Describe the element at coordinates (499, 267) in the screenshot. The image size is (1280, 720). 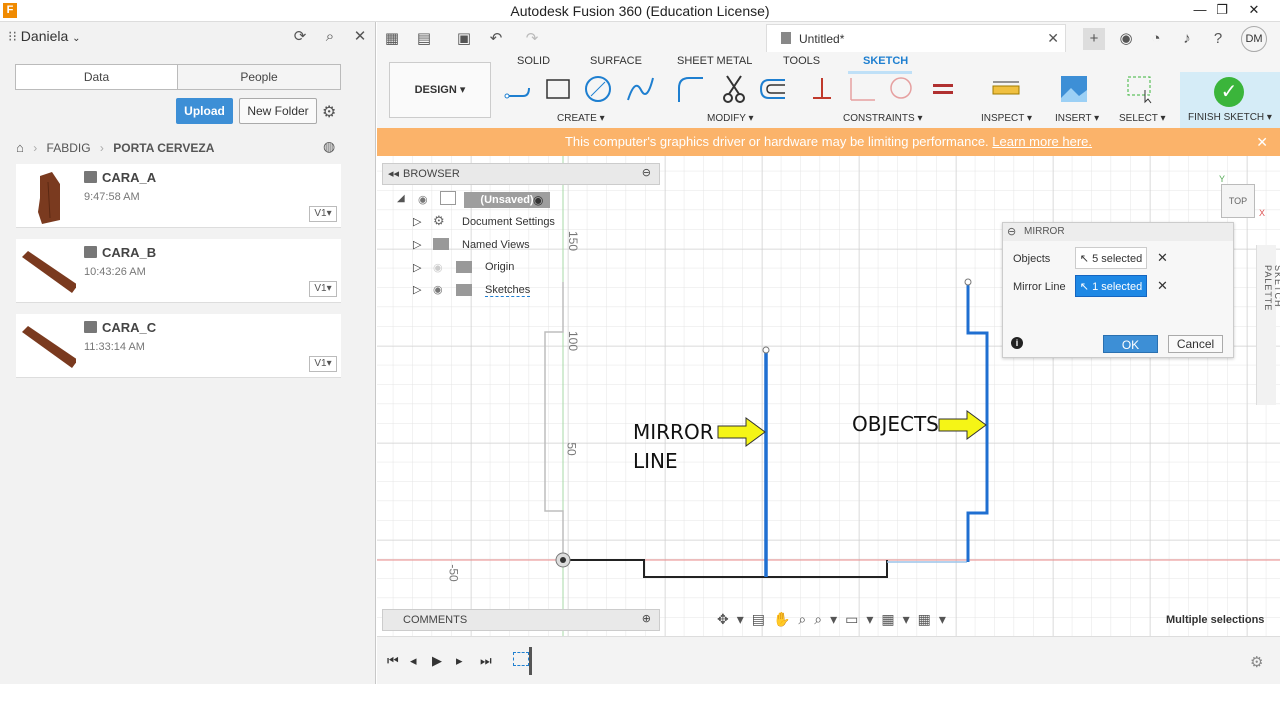
I see `browser-item-origin: Origin` at that location.